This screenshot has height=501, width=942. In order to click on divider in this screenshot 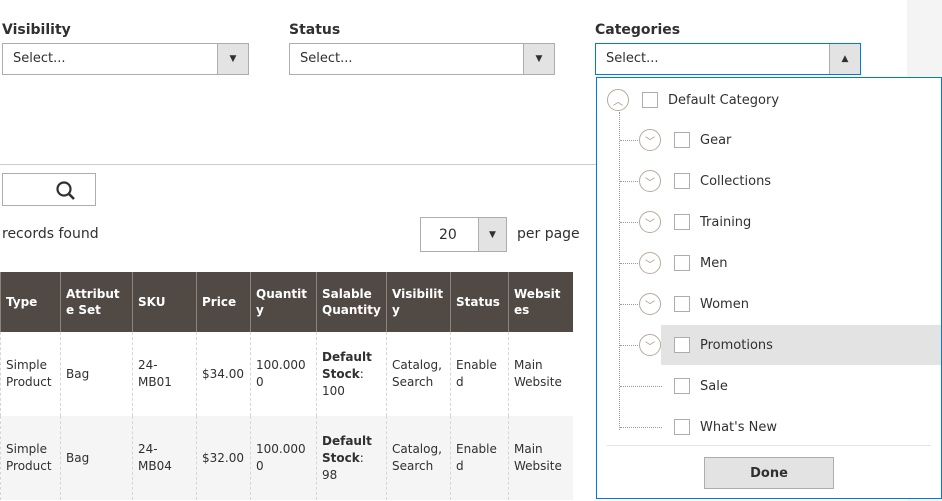, I will do `click(769, 445)`.